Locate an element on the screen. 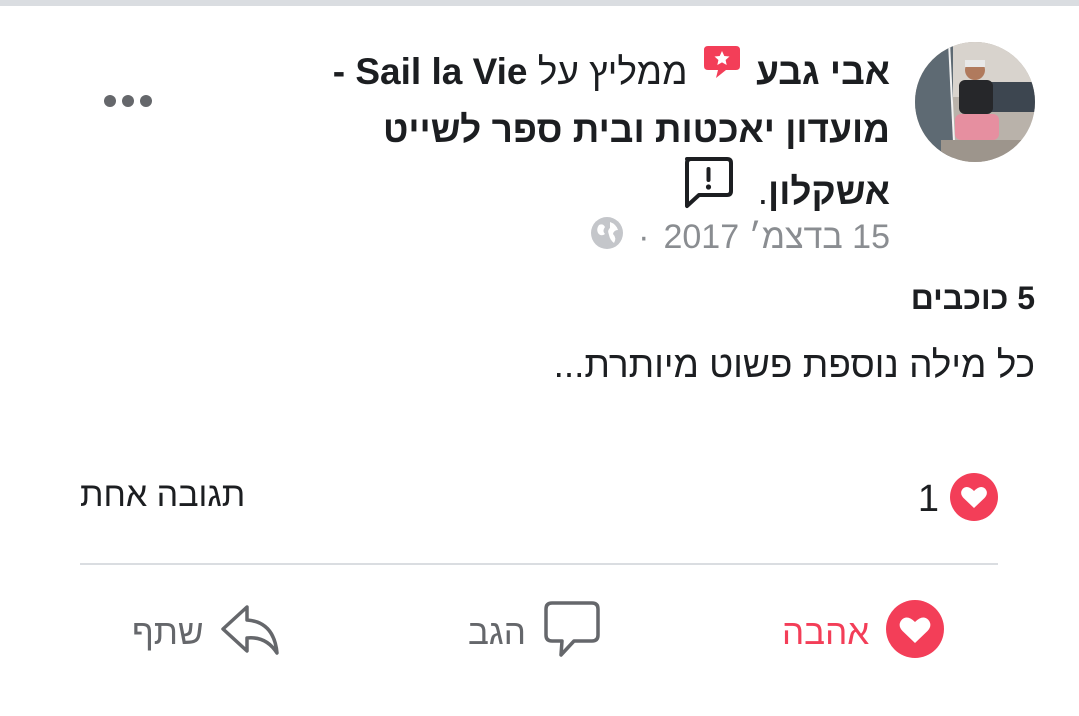 The height and width of the screenshot is (716, 1079). share-label: שתף is located at coordinates (168, 632).